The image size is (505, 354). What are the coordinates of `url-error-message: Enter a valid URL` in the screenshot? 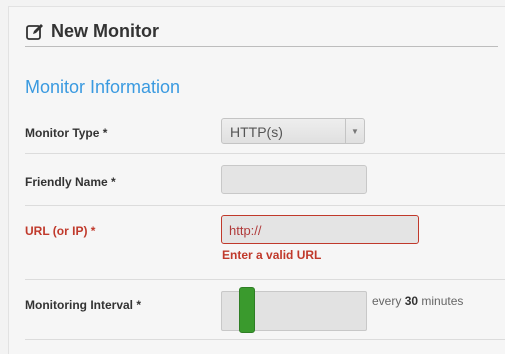 It's located at (272, 255).